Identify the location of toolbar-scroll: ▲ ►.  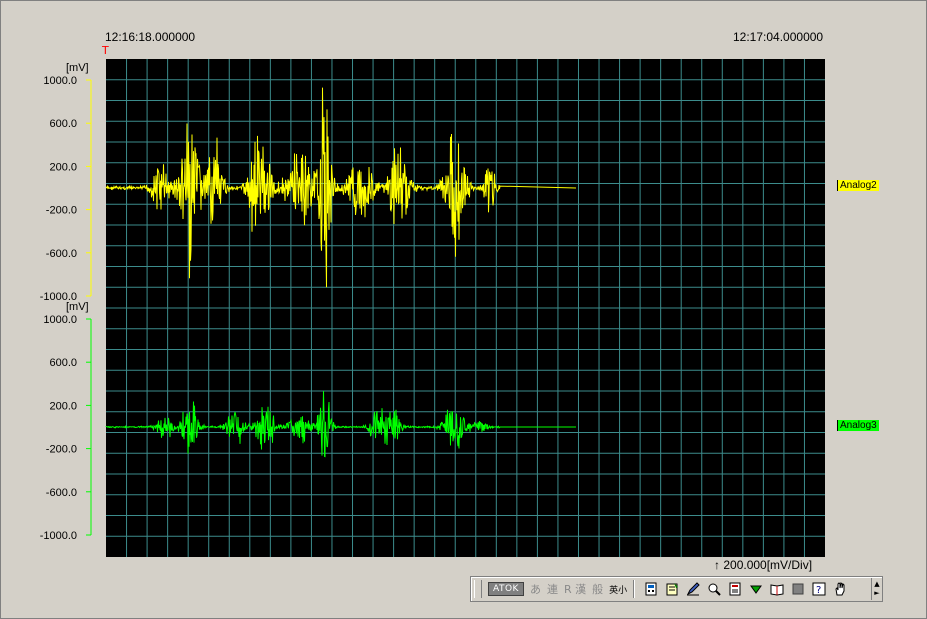
(876, 589).